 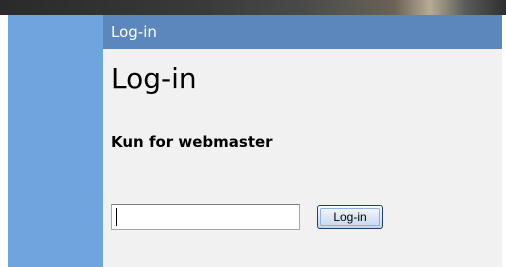 What do you see at coordinates (205, 217) in the screenshot?
I see `login-password-input` at bounding box center [205, 217].